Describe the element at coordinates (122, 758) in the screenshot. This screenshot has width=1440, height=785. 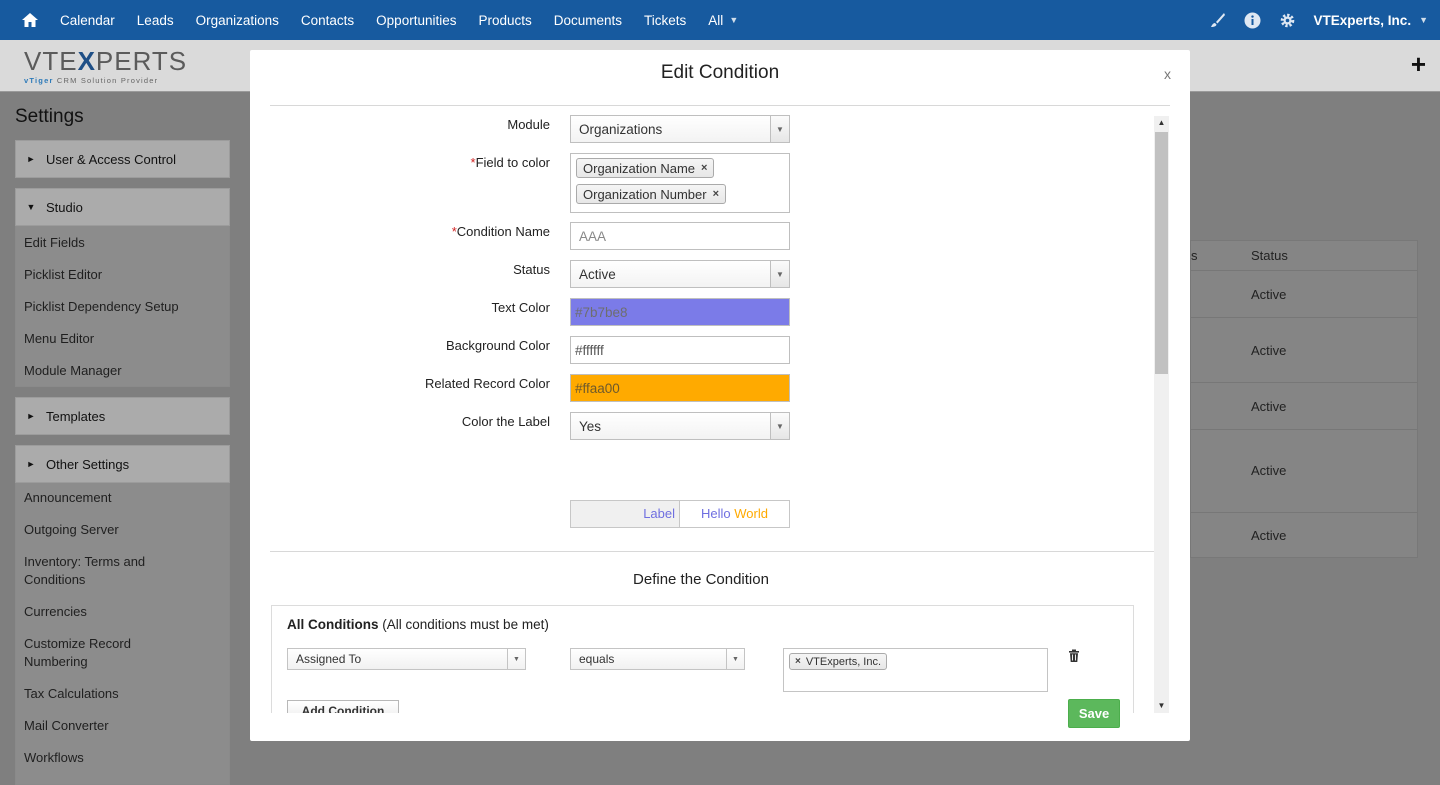
I see `sidebar-item-workflows: Workflows` at that location.